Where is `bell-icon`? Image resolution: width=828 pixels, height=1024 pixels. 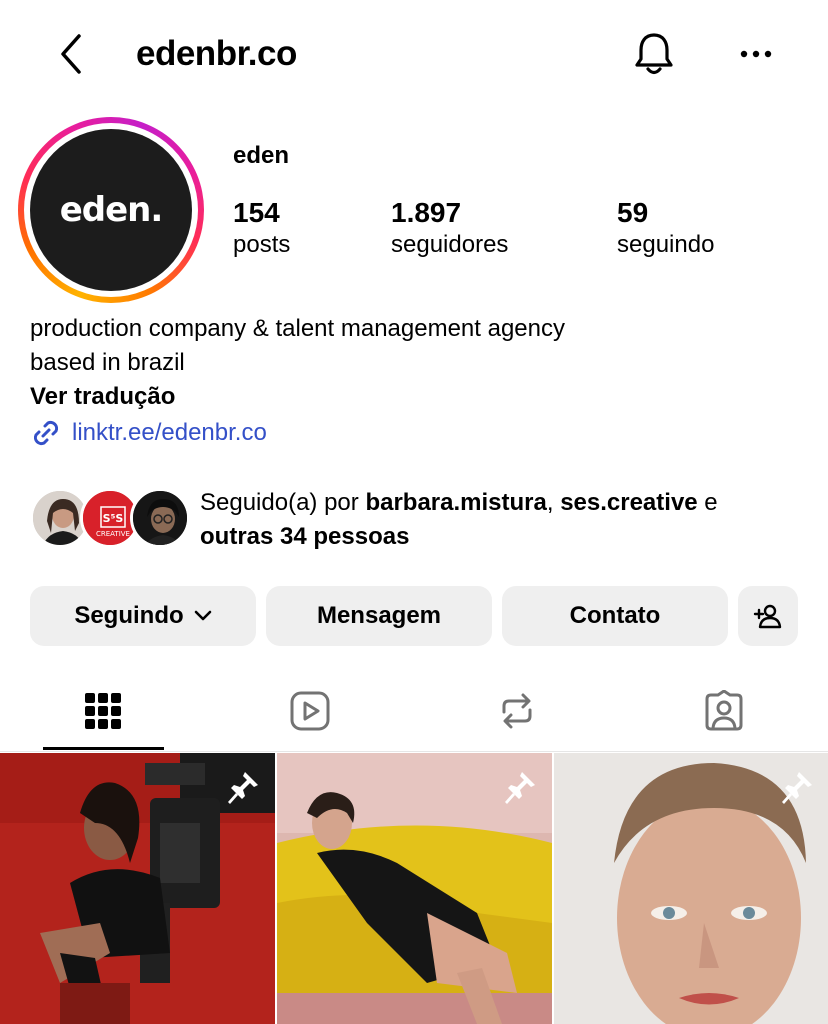 bell-icon is located at coordinates (654, 54).